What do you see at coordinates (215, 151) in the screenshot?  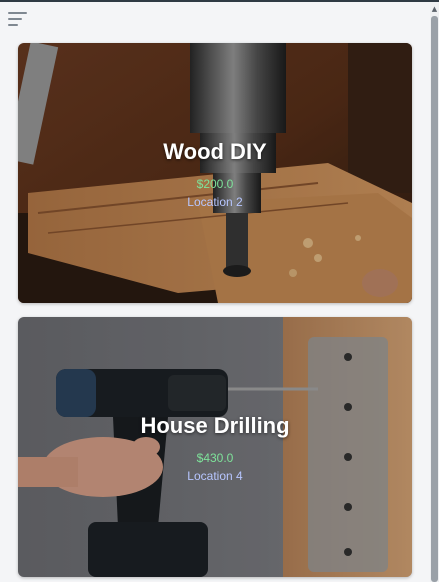 I see `card-title: Wood DIY` at bounding box center [215, 151].